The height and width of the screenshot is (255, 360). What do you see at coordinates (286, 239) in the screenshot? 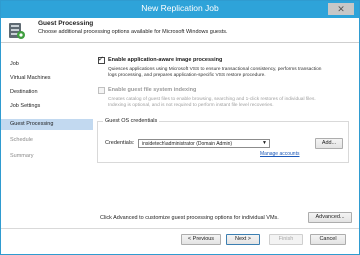
I see `finish-button: Finish` at bounding box center [286, 239].